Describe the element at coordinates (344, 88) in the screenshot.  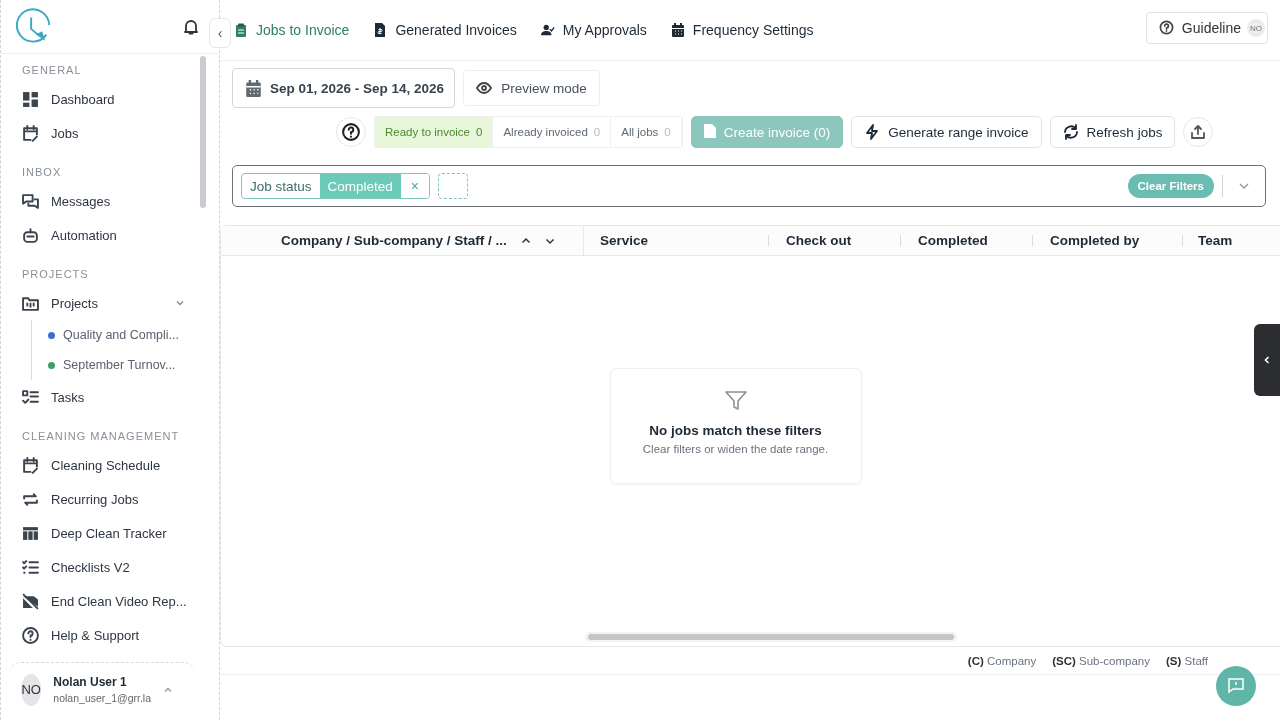
I see `date-range-button: Sep 01, 2026 - Sep 14, 2026` at that location.